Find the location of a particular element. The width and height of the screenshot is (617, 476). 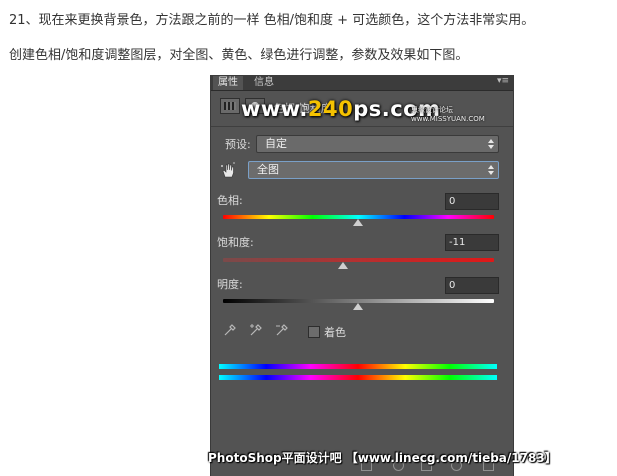

hue-input: 0 is located at coordinates (472, 201).